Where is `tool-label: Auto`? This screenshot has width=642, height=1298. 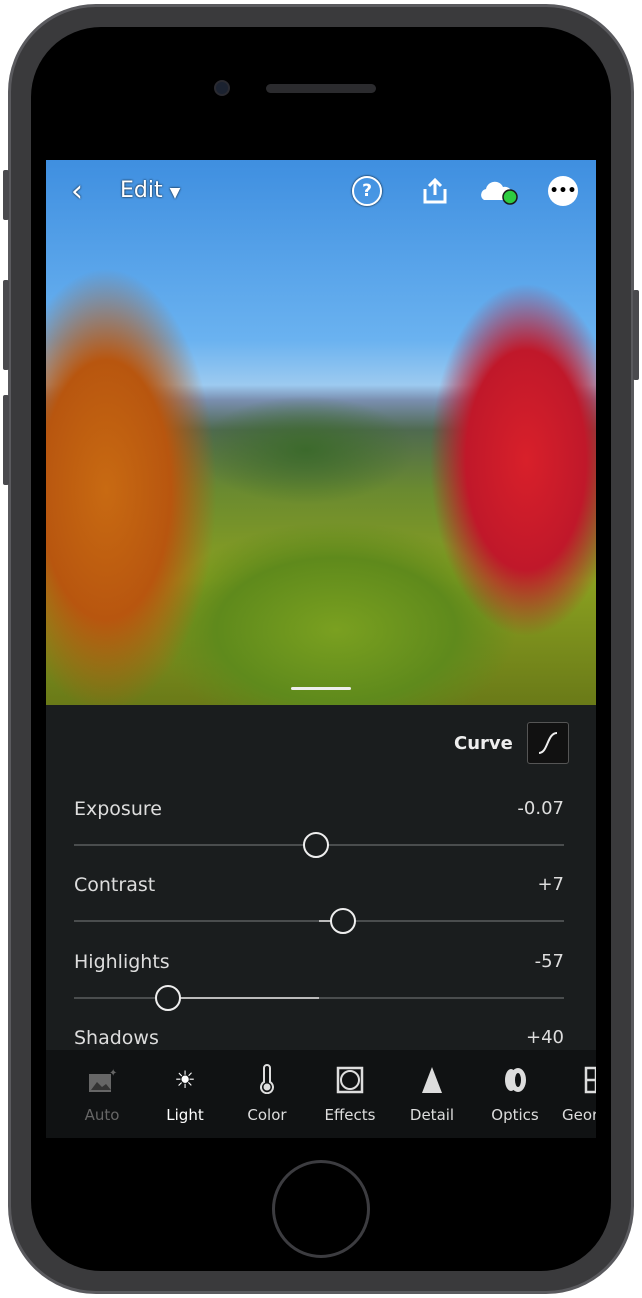
tool-label: Auto is located at coordinates (102, 1115).